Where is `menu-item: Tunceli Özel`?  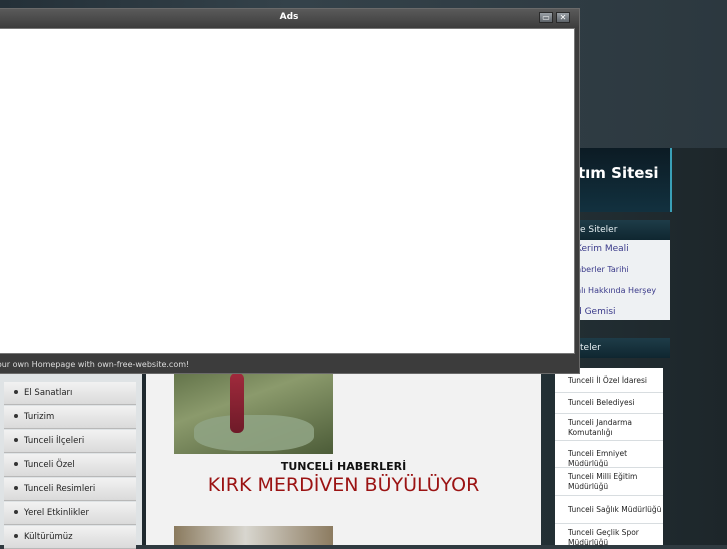 menu-item: Tunceli Özel is located at coordinates (70, 465).